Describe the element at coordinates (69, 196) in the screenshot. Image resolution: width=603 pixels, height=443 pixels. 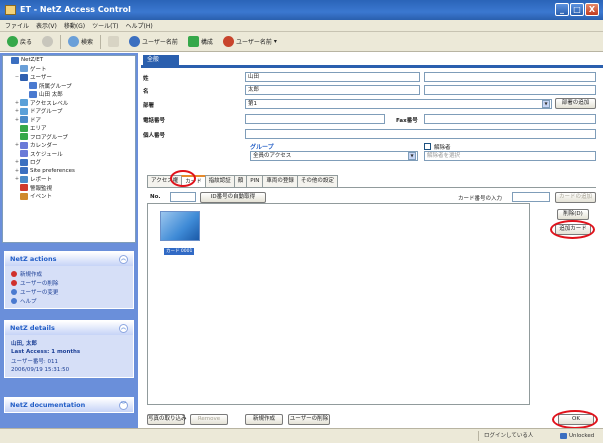
I see `tree-item: イベント` at that location.